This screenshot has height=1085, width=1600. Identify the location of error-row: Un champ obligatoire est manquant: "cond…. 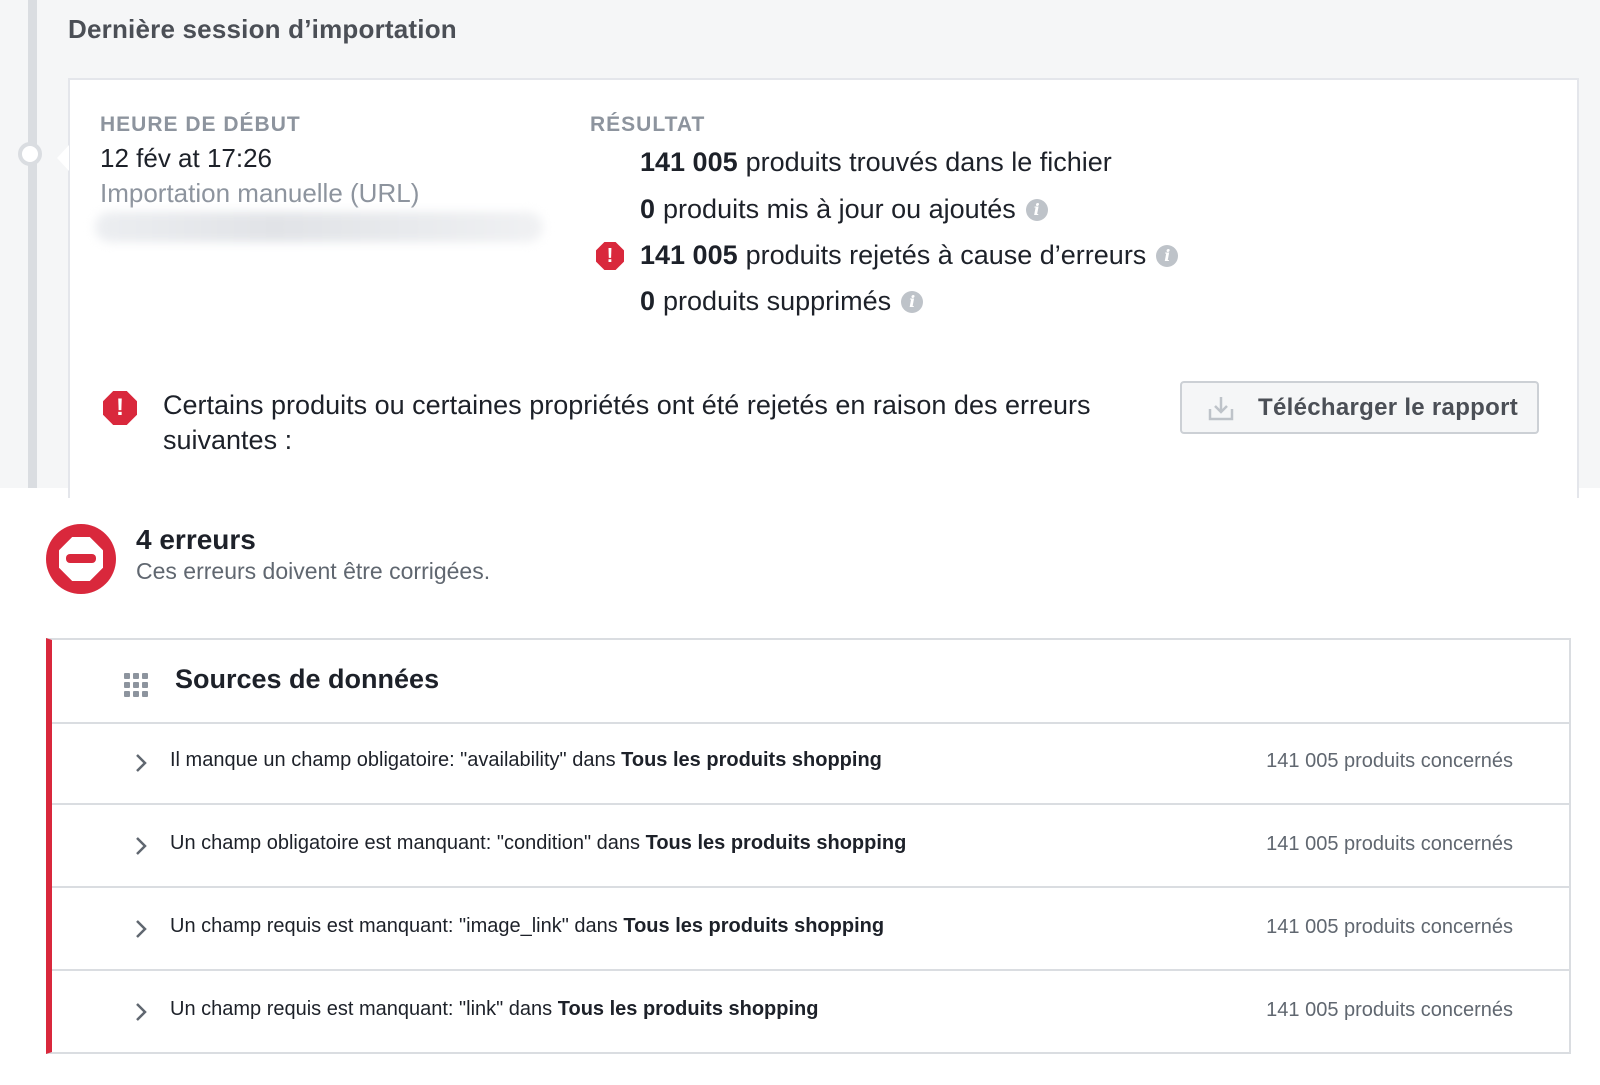
(810, 846).